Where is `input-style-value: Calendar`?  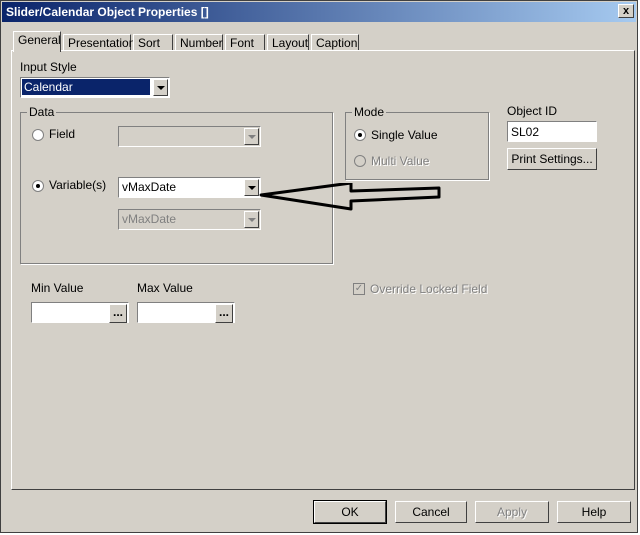
input-style-value: Calendar is located at coordinates (86, 87).